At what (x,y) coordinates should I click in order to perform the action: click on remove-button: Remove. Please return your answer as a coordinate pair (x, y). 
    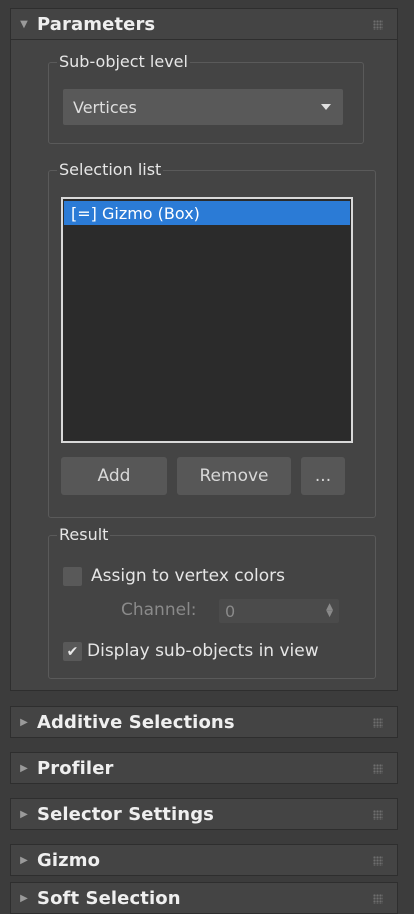
    Looking at the image, I should click on (234, 476).